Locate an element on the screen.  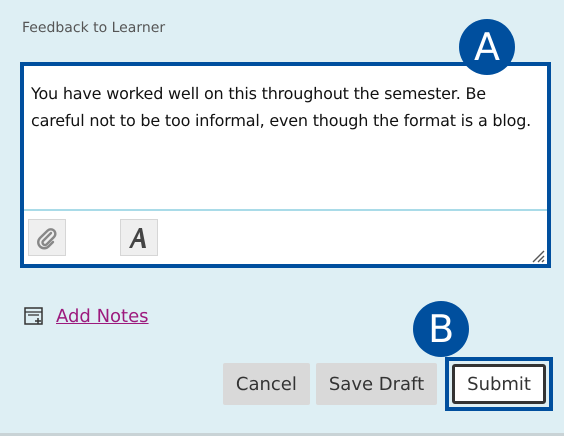
save-draft-button: Save Draft is located at coordinates (377, 384).